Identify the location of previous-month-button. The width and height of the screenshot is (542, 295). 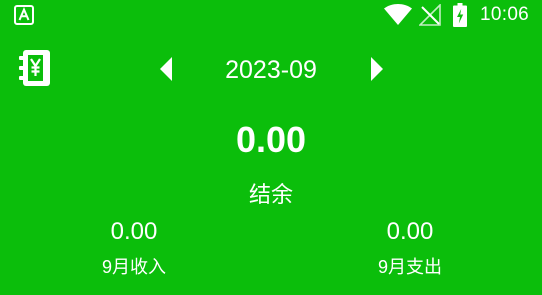
(166, 69).